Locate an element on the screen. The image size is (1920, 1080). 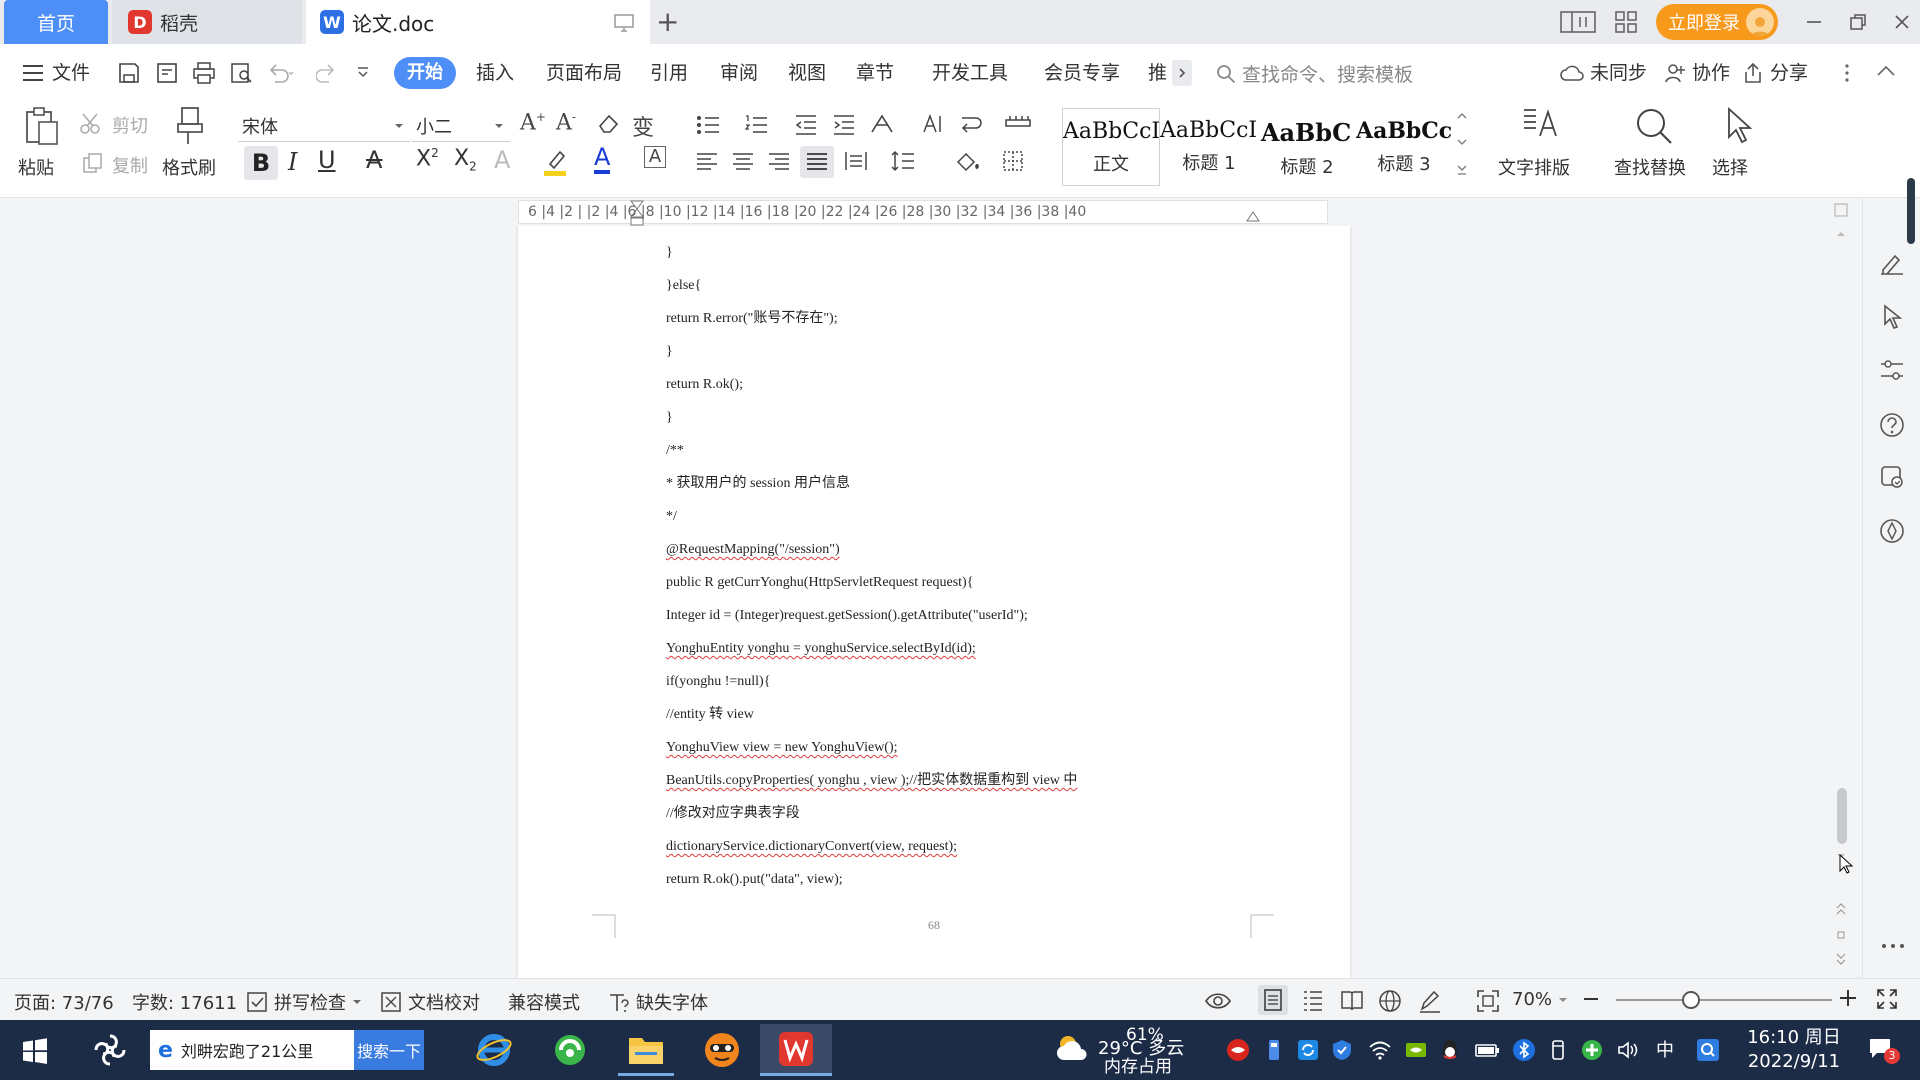
print-preview-icon is located at coordinates (242, 73).